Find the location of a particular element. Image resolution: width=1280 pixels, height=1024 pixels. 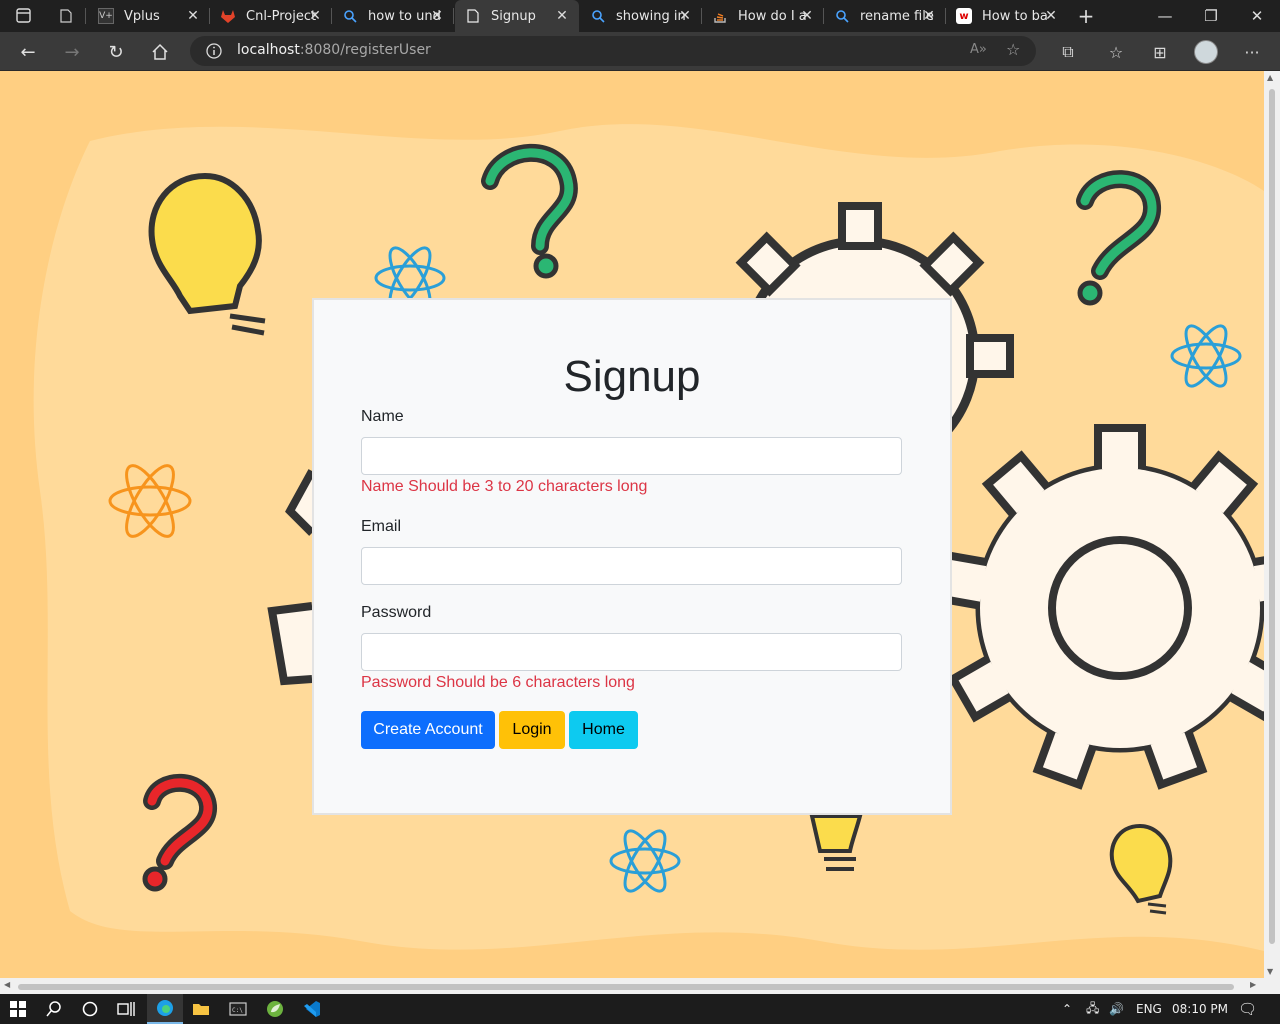

address-bar: localhost:8080/registerUser A» ☆ is located at coordinates (613, 51).